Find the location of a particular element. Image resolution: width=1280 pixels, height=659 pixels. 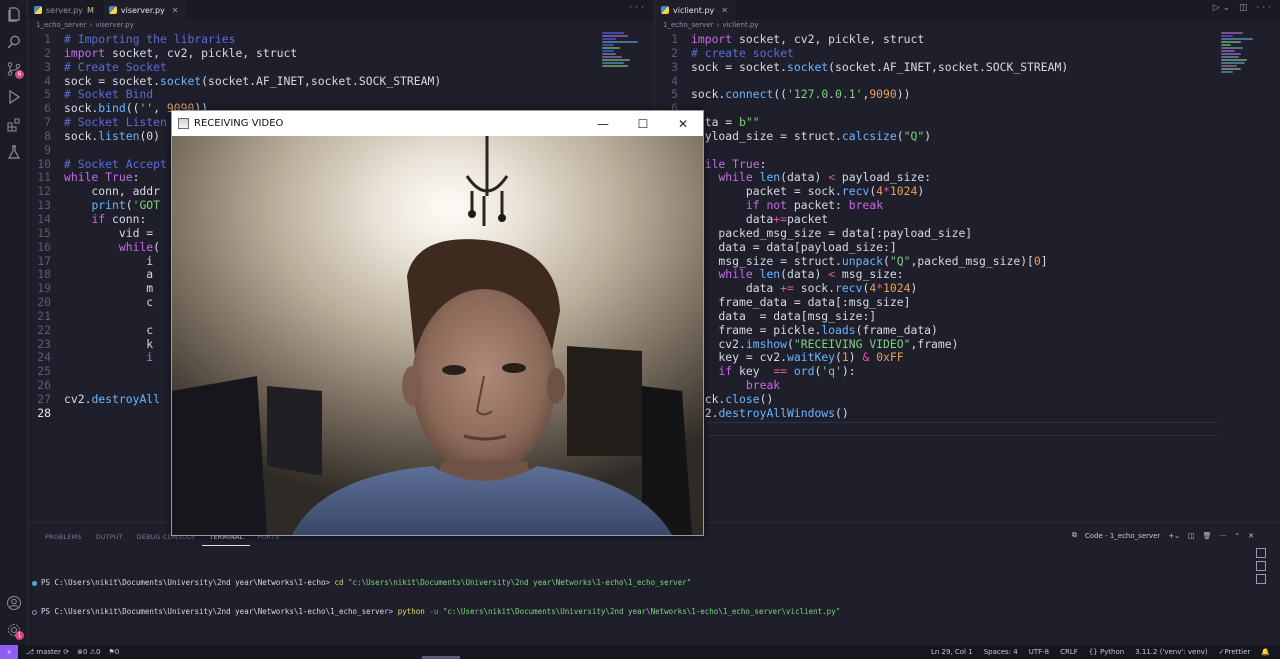

code-line: 10while True: is located at coordinates (861, 164).